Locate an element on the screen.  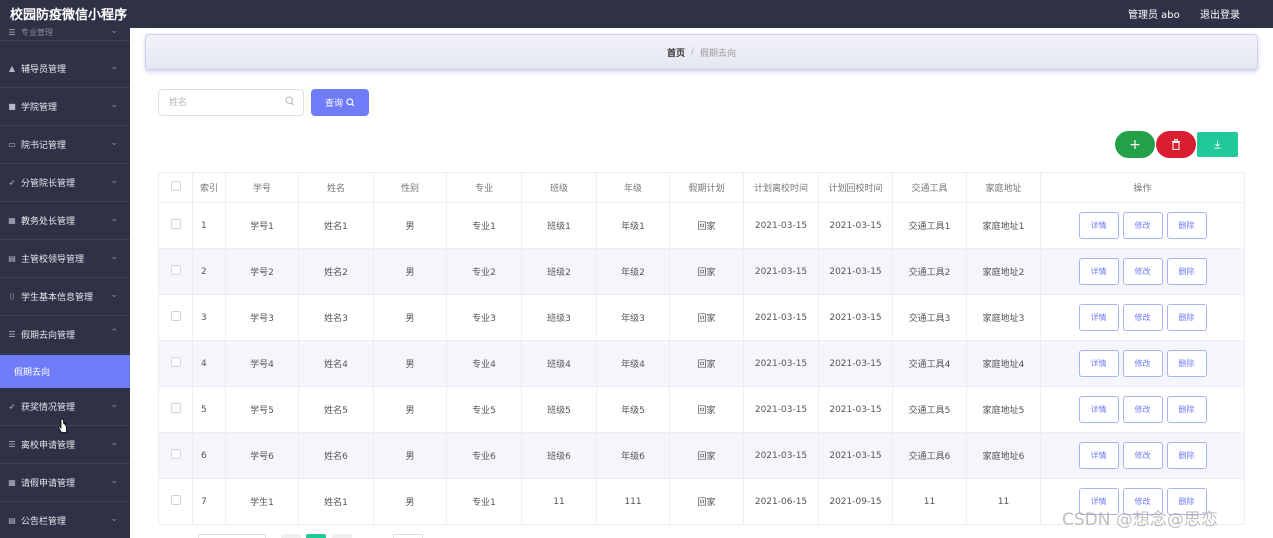
breadcrumb-current: 假期去向 is located at coordinates (718, 53).